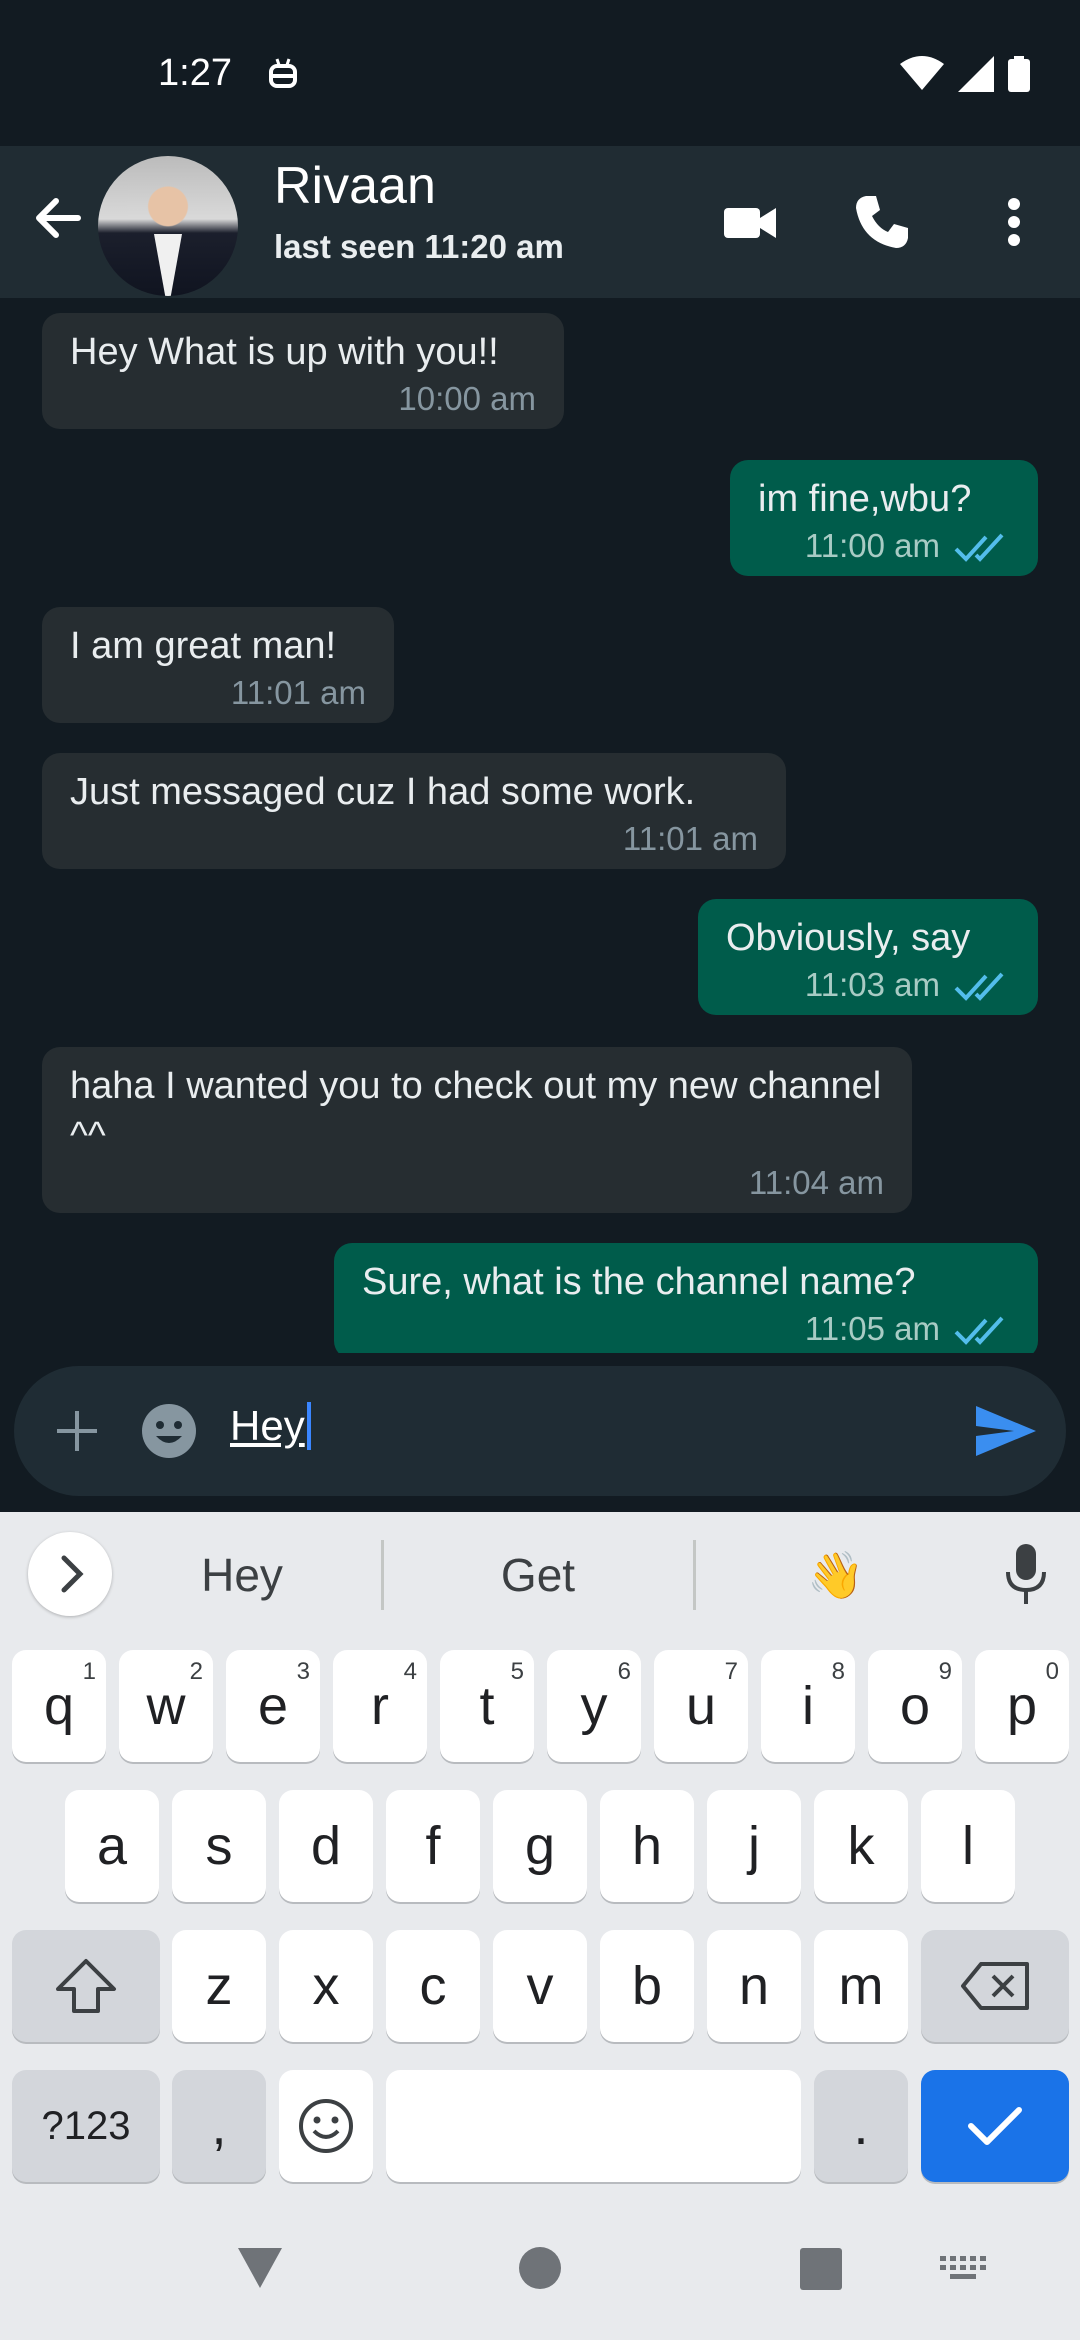 The height and width of the screenshot is (2340, 1080). Describe the element at coordinates (872, 1328) in the screenshot. I see `message-time: 11:05 am` at that location.